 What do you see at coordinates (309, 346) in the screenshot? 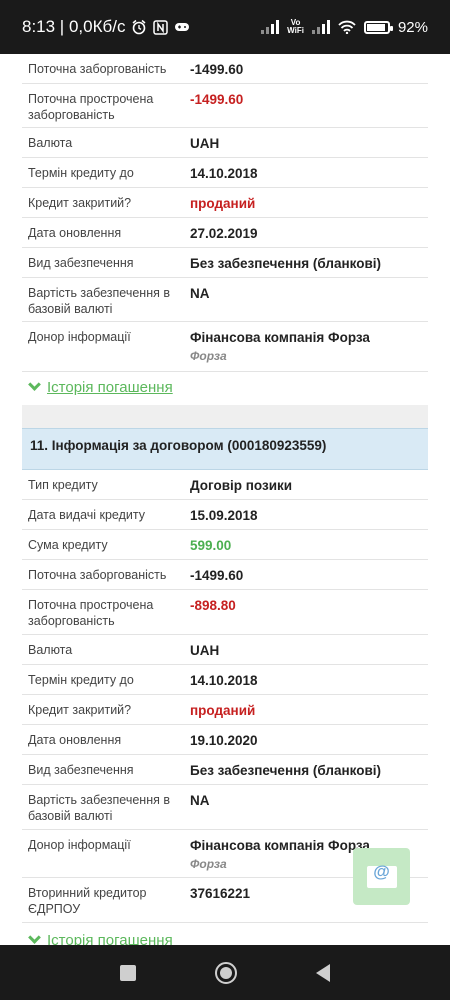
I see `detail-value: Фінансова компанія Форза Форза` at bounding box center [309, 346].